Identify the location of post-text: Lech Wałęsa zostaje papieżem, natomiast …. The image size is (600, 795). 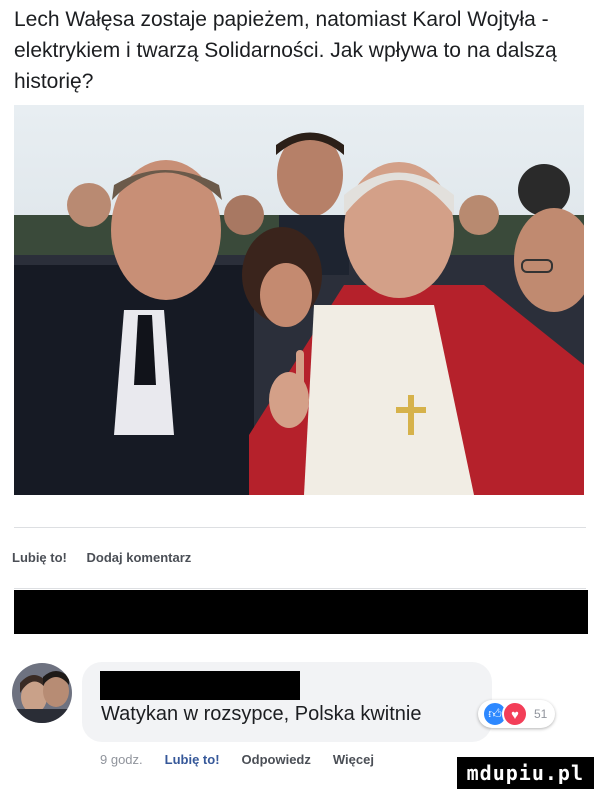
(285, 50).